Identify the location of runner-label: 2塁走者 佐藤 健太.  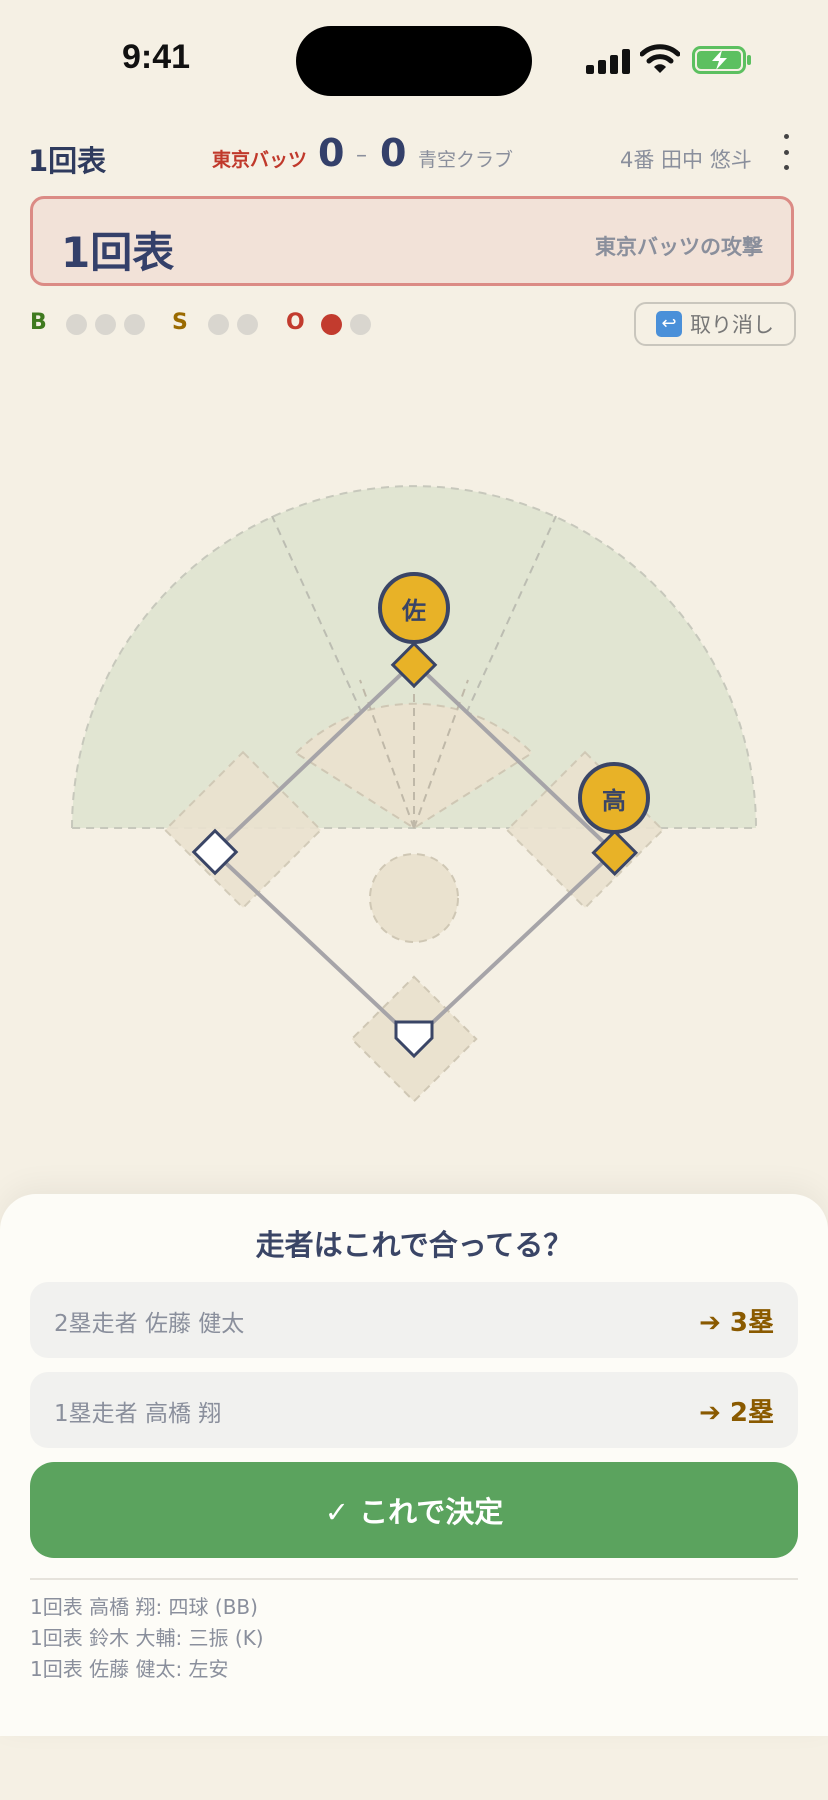
(149, 1324).